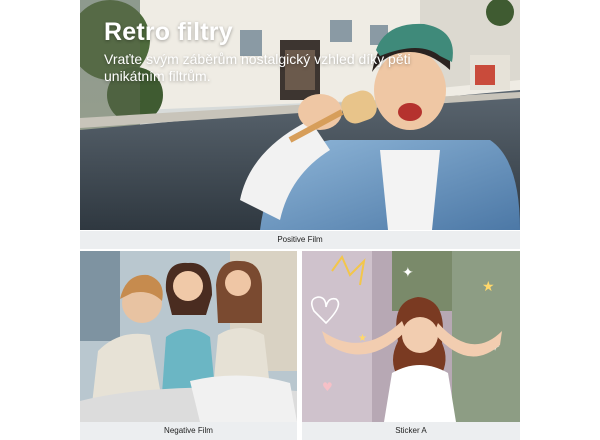  I want to click on sticker-a-illustration: ✦ ★ ♥ ✦ ★, so click(411, 336).